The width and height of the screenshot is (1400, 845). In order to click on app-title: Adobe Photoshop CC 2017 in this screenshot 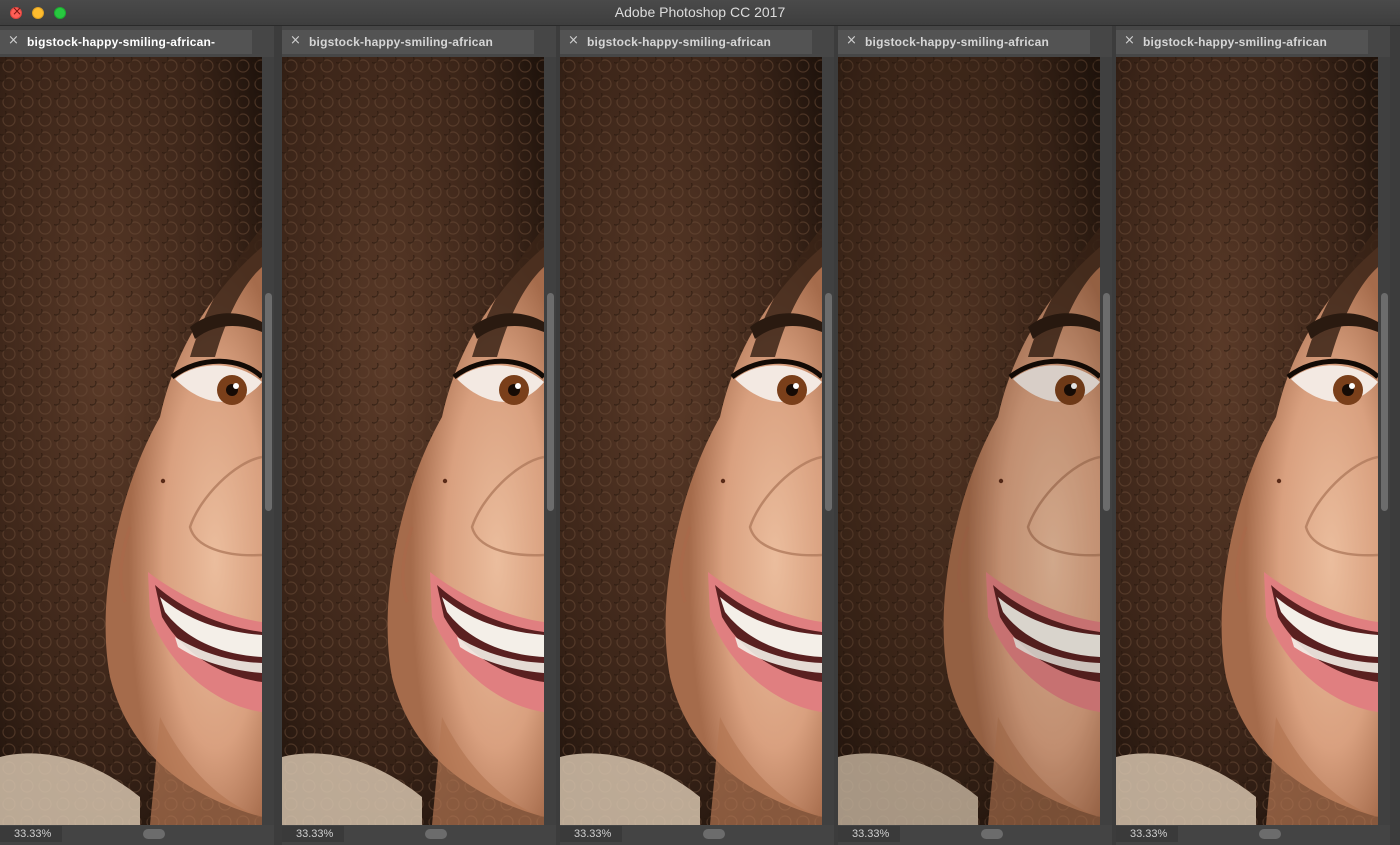, I will do `click(700, 12)`.